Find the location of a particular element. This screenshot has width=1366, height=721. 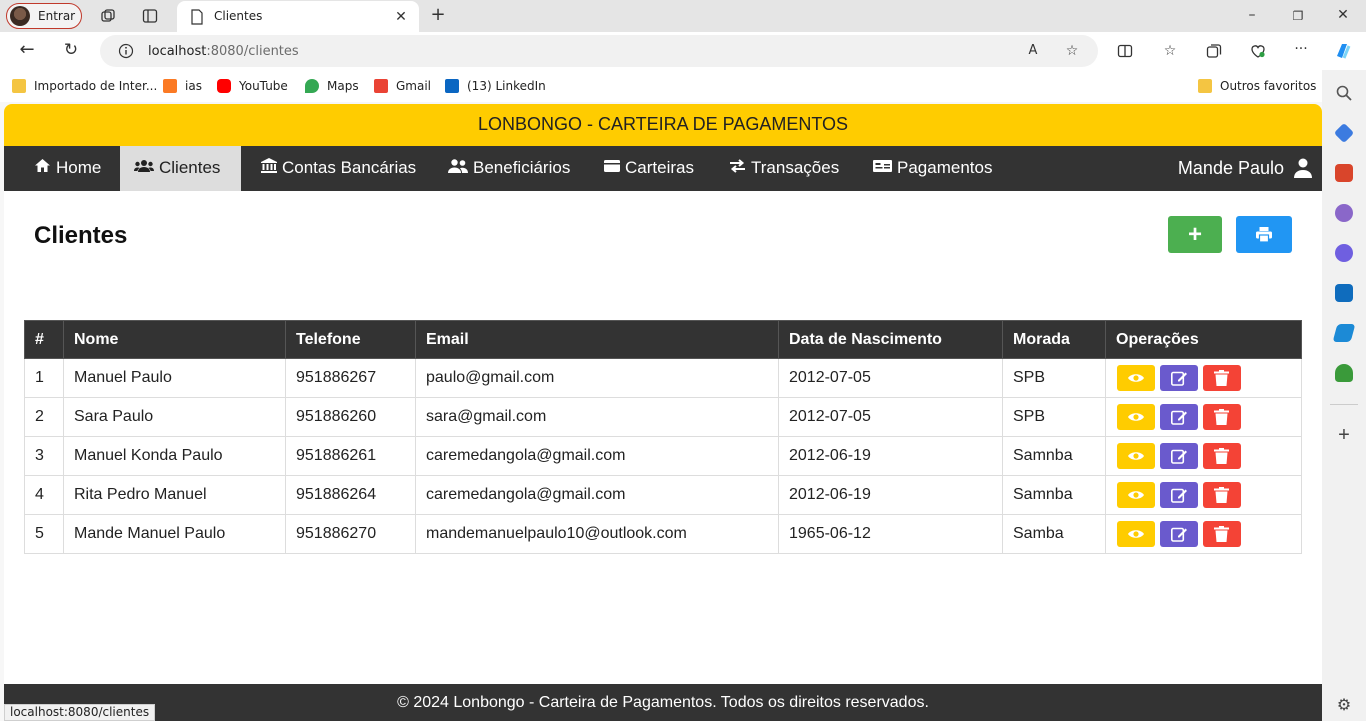

other-favorites: Outros favoritos is located at coordinates (1257, 86).